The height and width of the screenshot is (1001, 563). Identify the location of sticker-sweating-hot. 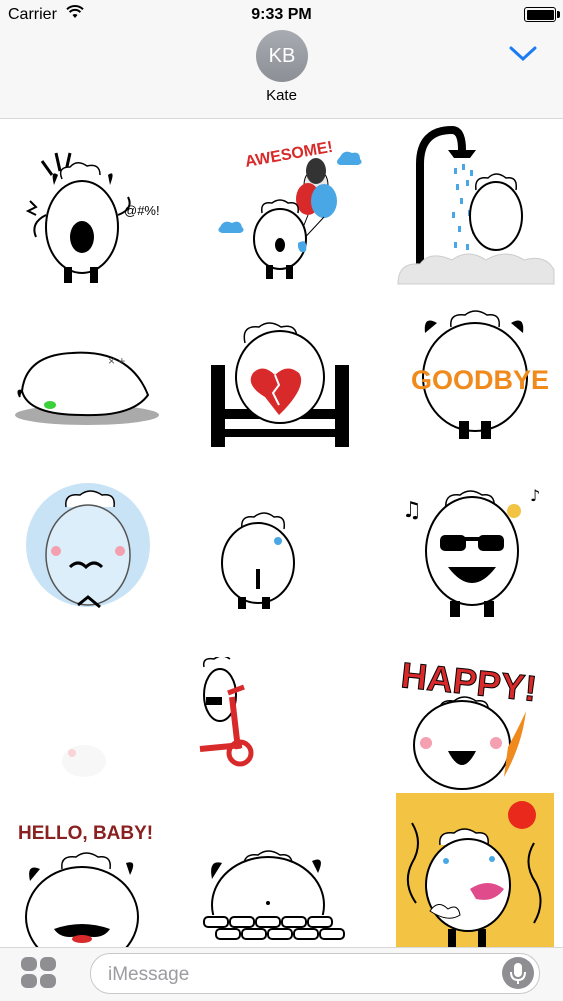
(475, 870).